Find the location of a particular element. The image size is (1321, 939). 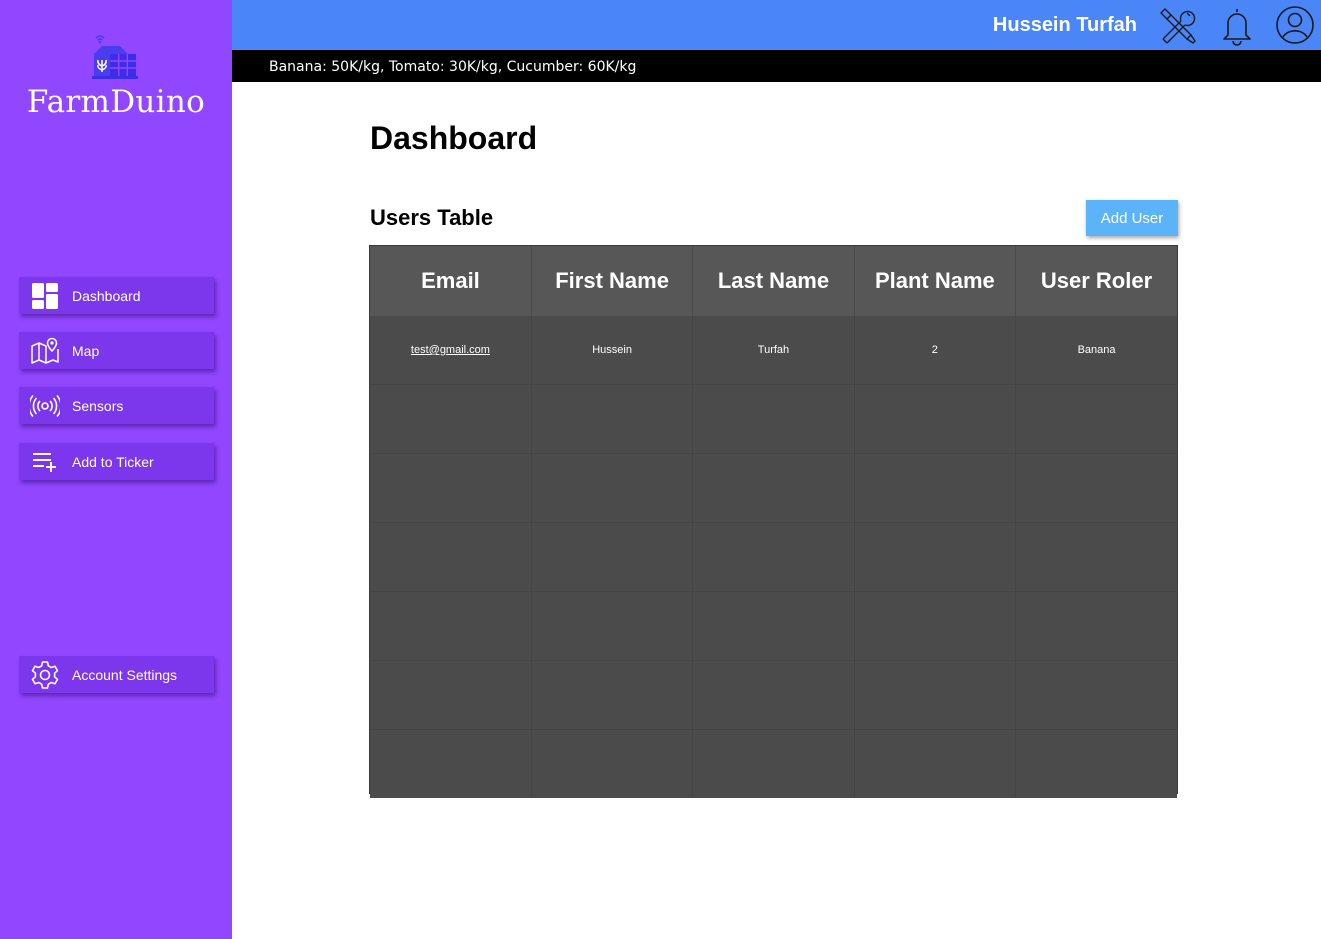

sidebar-item-sensors: Sensors is located at coordinates (116, 405).